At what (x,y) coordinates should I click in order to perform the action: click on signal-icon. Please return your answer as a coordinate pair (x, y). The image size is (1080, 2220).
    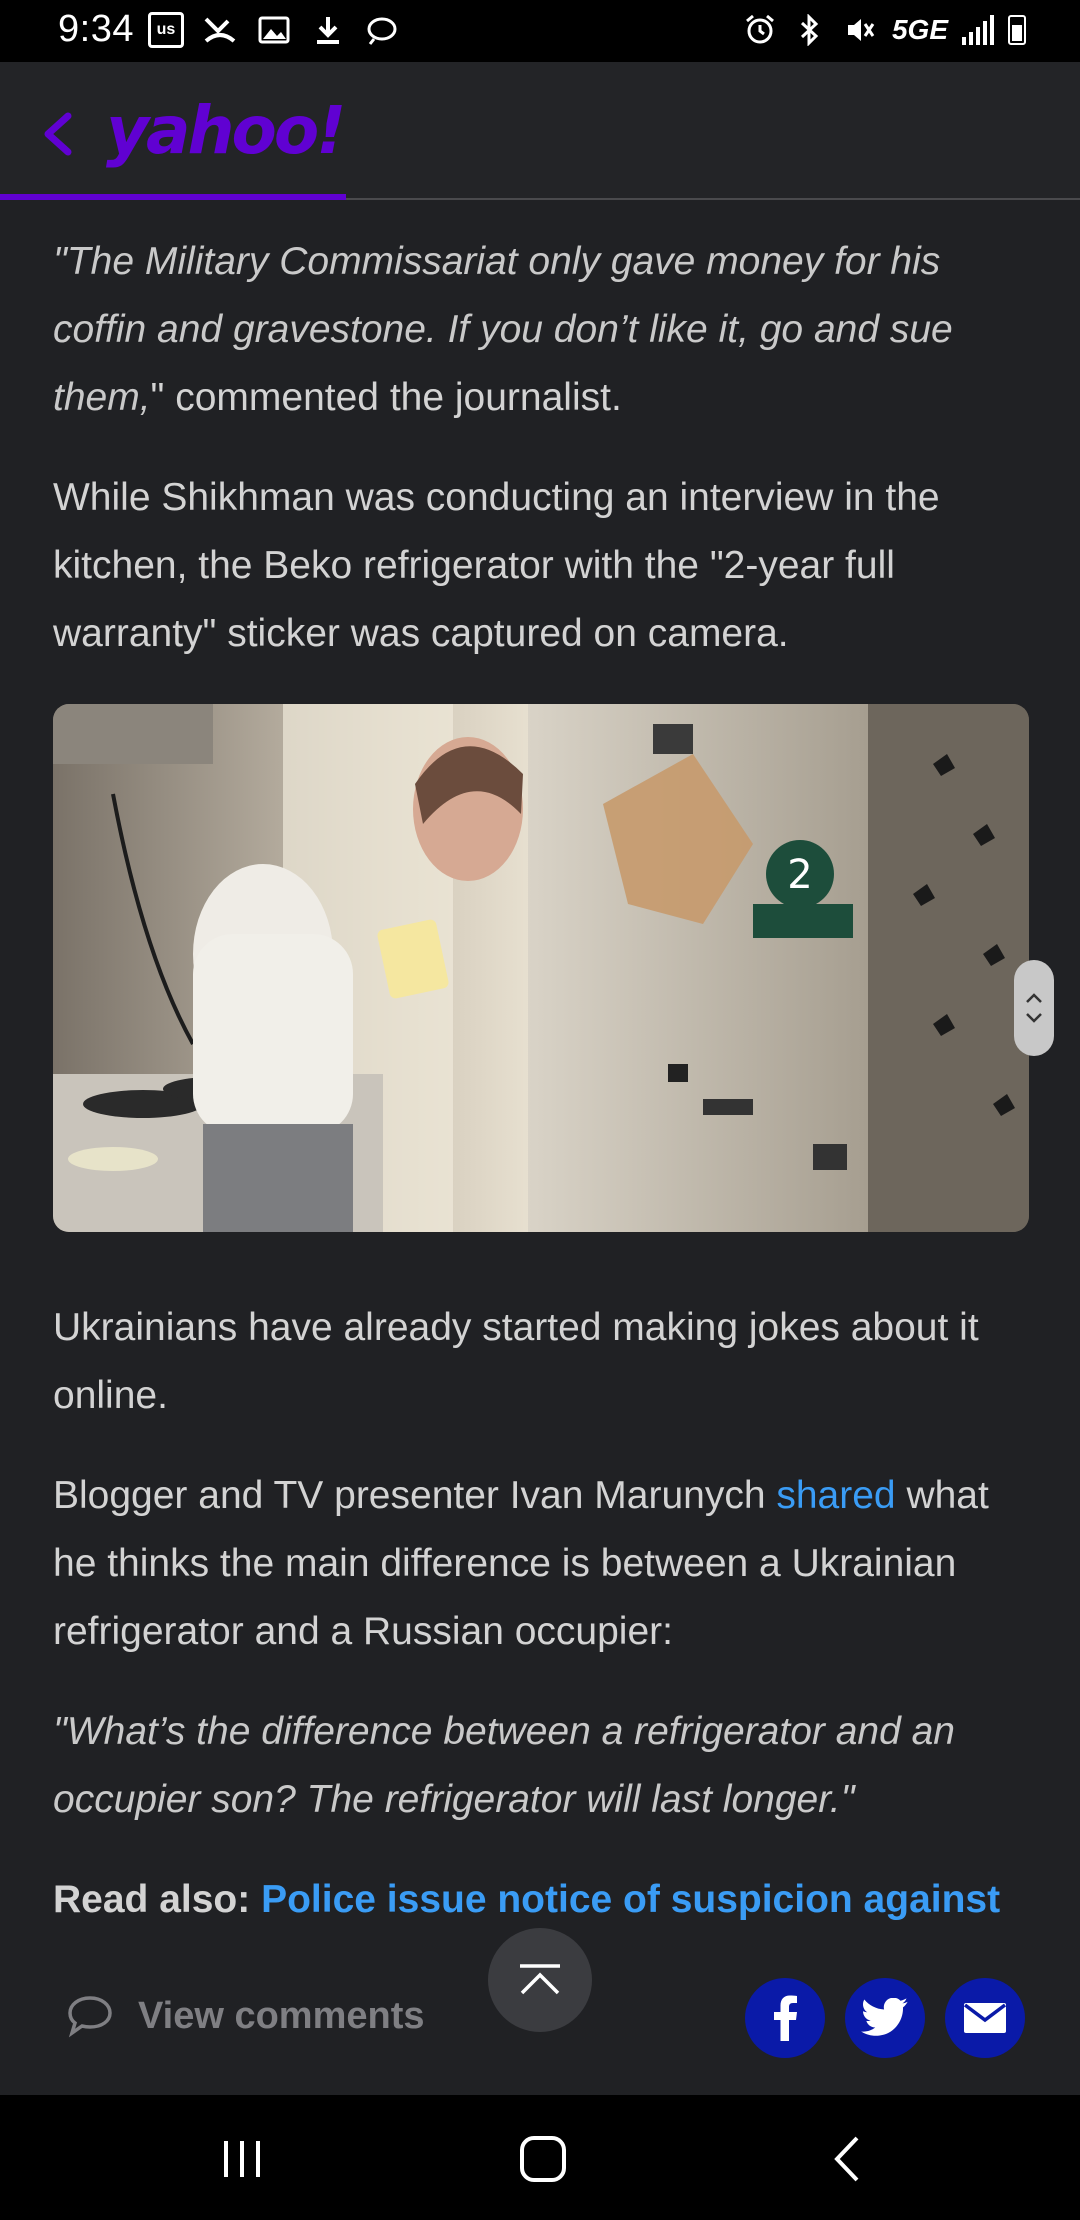
    Looking at the image, I should click on (978, 30).